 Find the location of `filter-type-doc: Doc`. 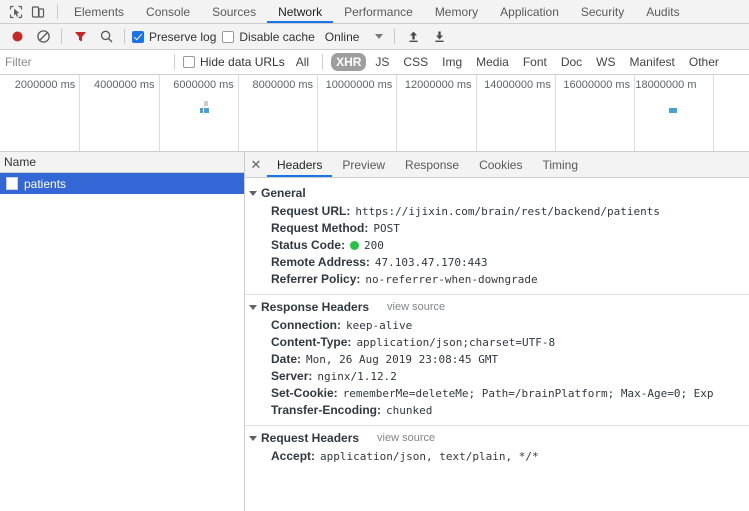

filter-type-doc: Doc is located at coordinates (571, 62).